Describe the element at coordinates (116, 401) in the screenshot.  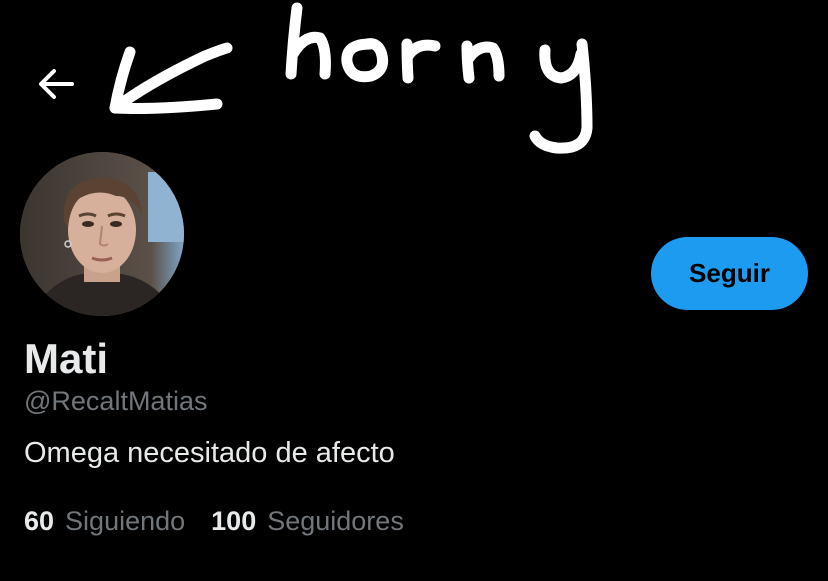
I see `user-handle: @RecaltMatias` at that location.